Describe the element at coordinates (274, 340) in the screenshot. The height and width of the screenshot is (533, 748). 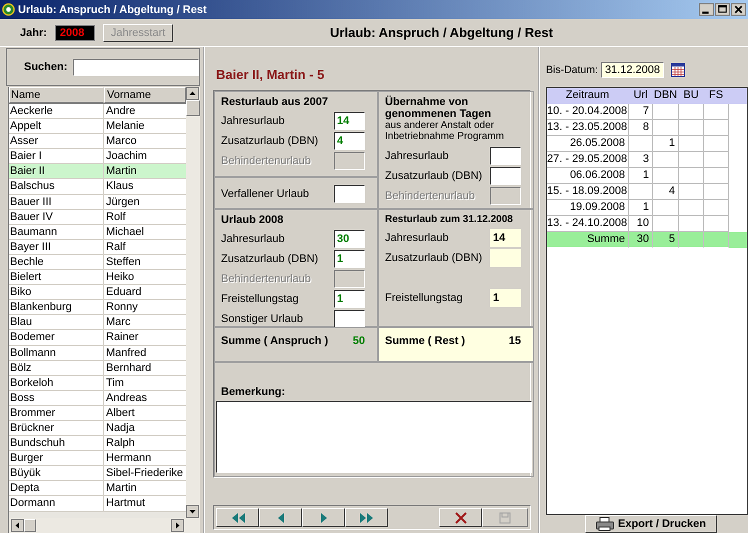
I see `sum-label: Summe ( Anspruch )` at that location.